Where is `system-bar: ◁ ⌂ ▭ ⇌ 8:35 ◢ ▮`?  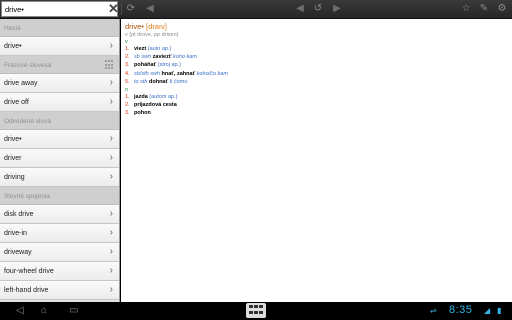 system-bar: ◁ ⌂ ▭ ⇌ 8:35 ◢ ▮ is located at coordinates (256, 311).